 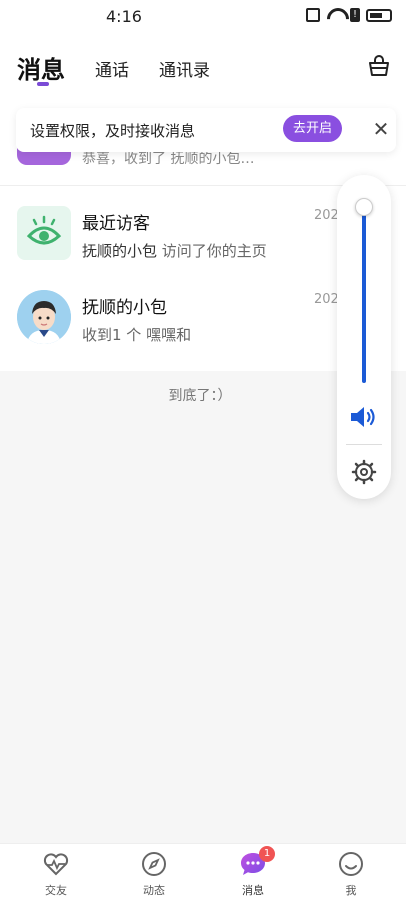 What do you see at coordinates (313, 15) in the screenshot?
I see `vibrate-icon` at bounding box center [313, 15].